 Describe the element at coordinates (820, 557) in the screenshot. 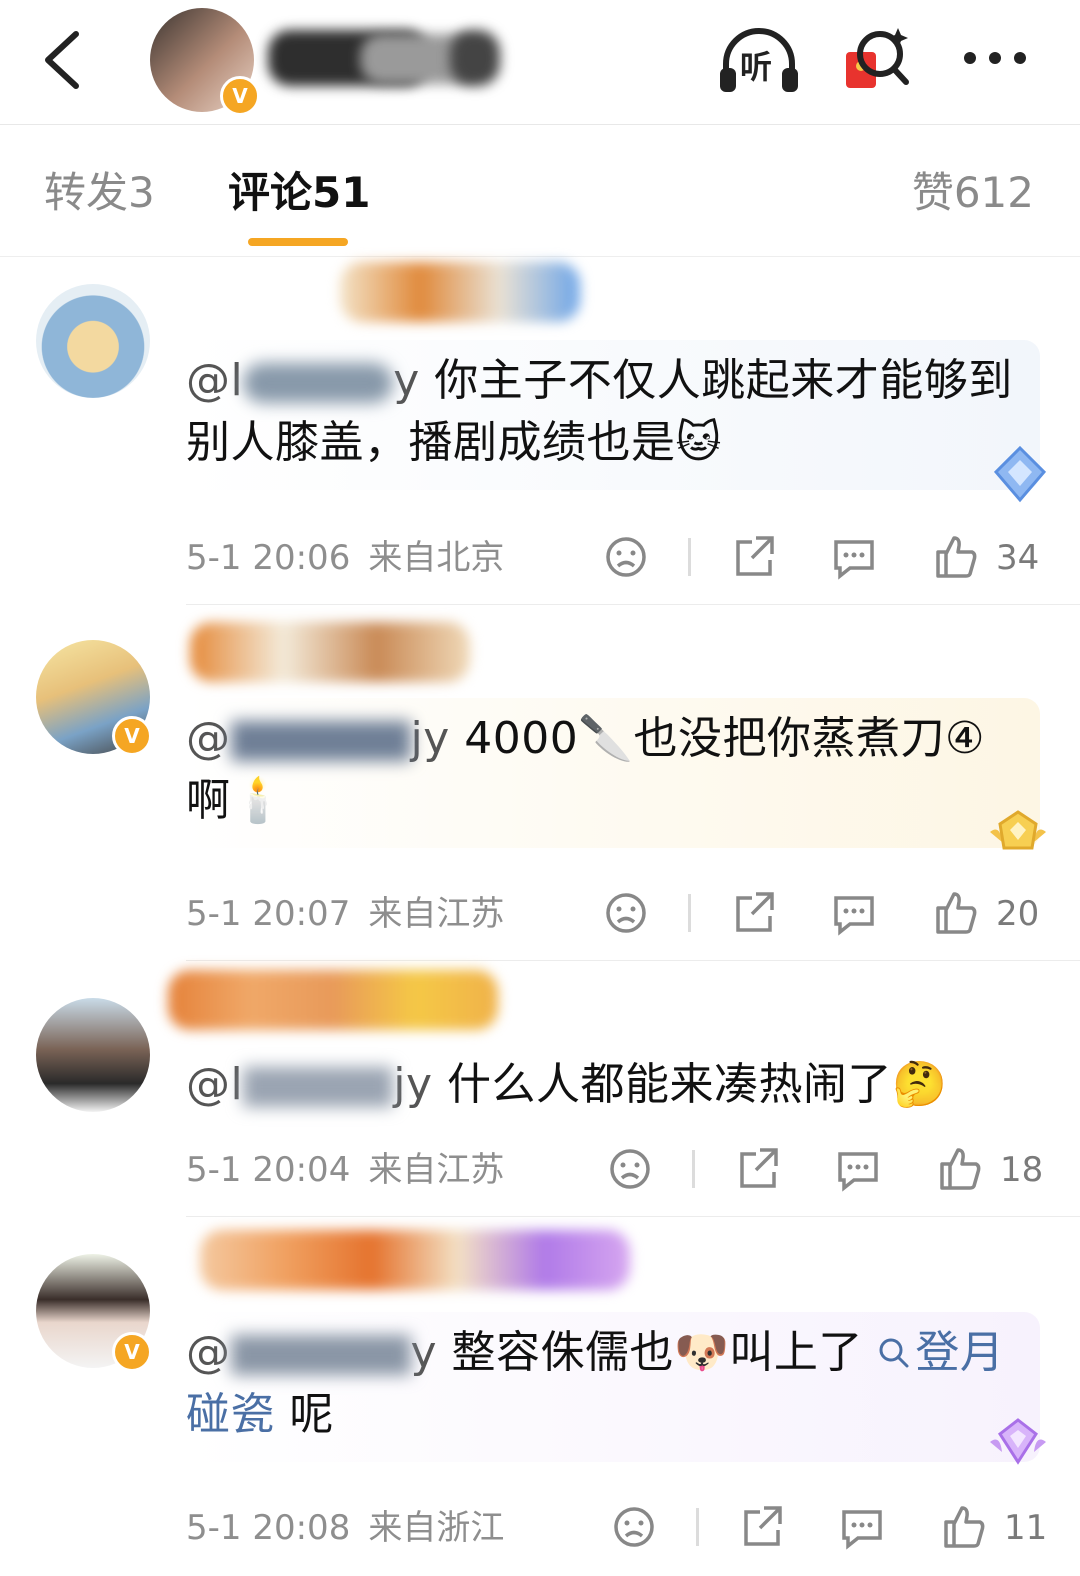

I see `comment-actions: 34` at that location.